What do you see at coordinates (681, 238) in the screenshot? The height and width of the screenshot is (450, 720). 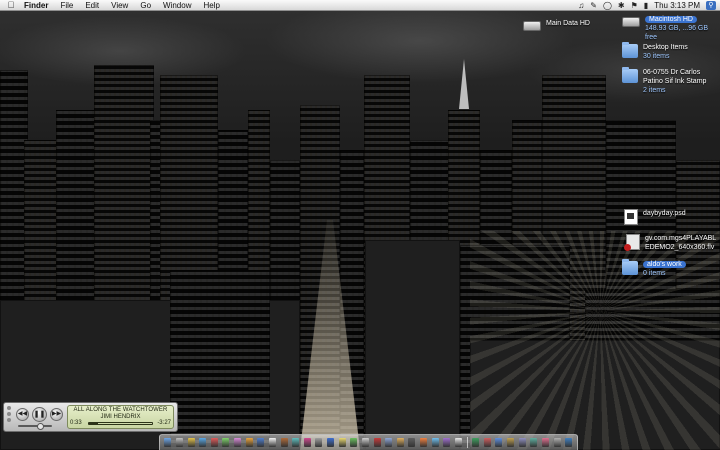 I see `icon-label-line1: gv.com.mgs4PLAYABL` at bounding box center [681, 238].